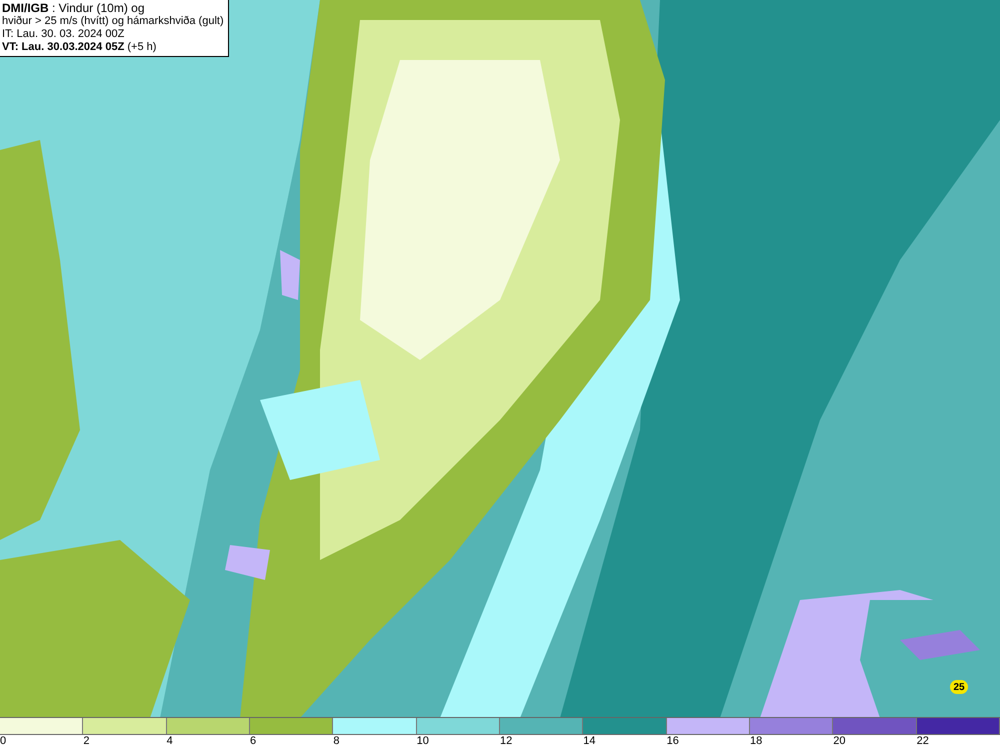 This screenshot has height=747, width=1000. What do you see at coordinates (423, 741) in the screenshot?
I see `scale-label: 10` at bounding box center [423, 741].